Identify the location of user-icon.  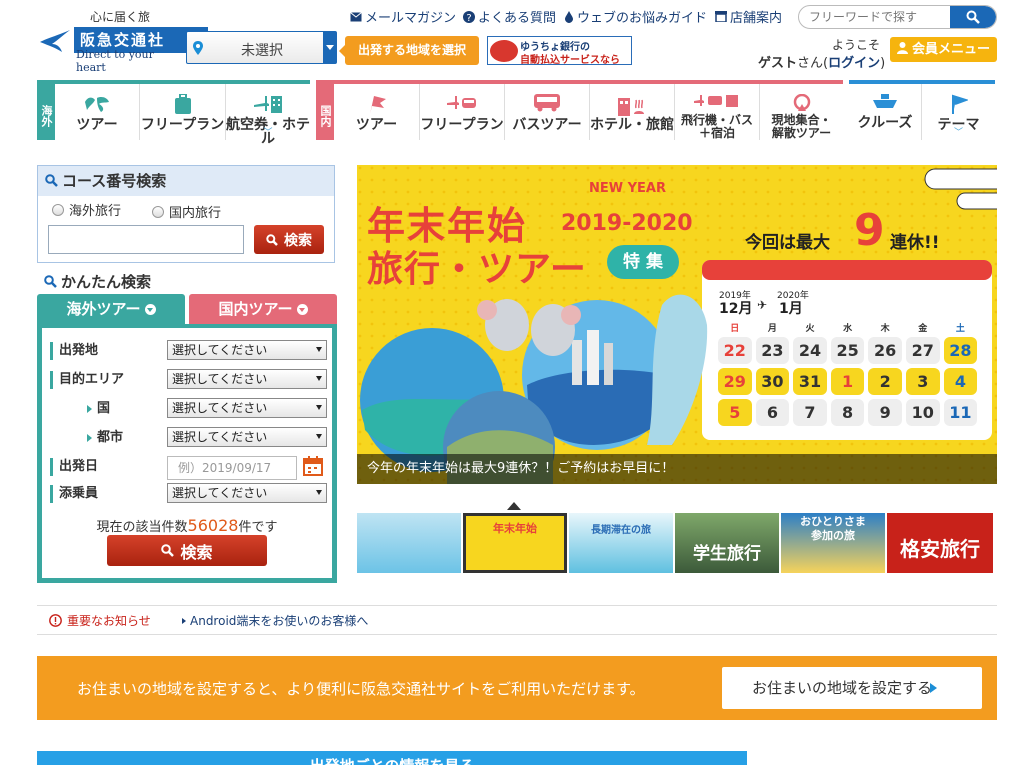
(902, 48).